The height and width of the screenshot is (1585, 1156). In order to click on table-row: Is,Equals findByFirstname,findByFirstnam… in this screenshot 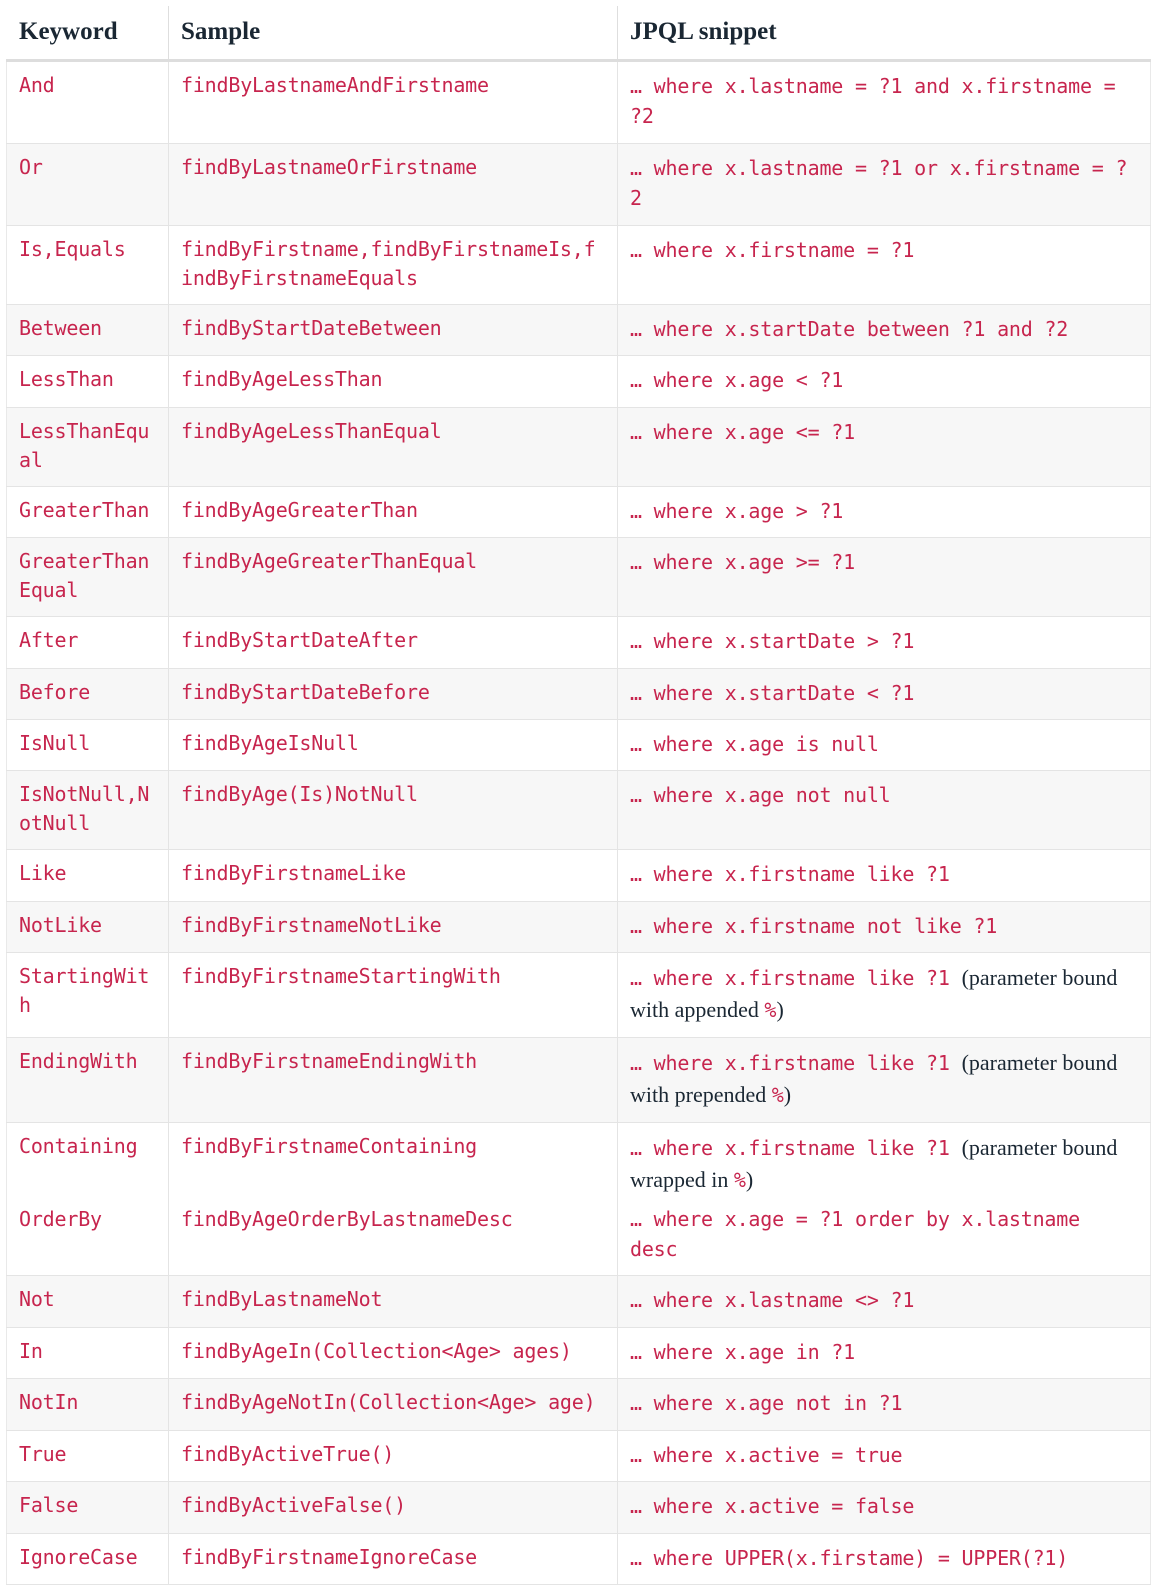, I will do `click(578, 264)`.